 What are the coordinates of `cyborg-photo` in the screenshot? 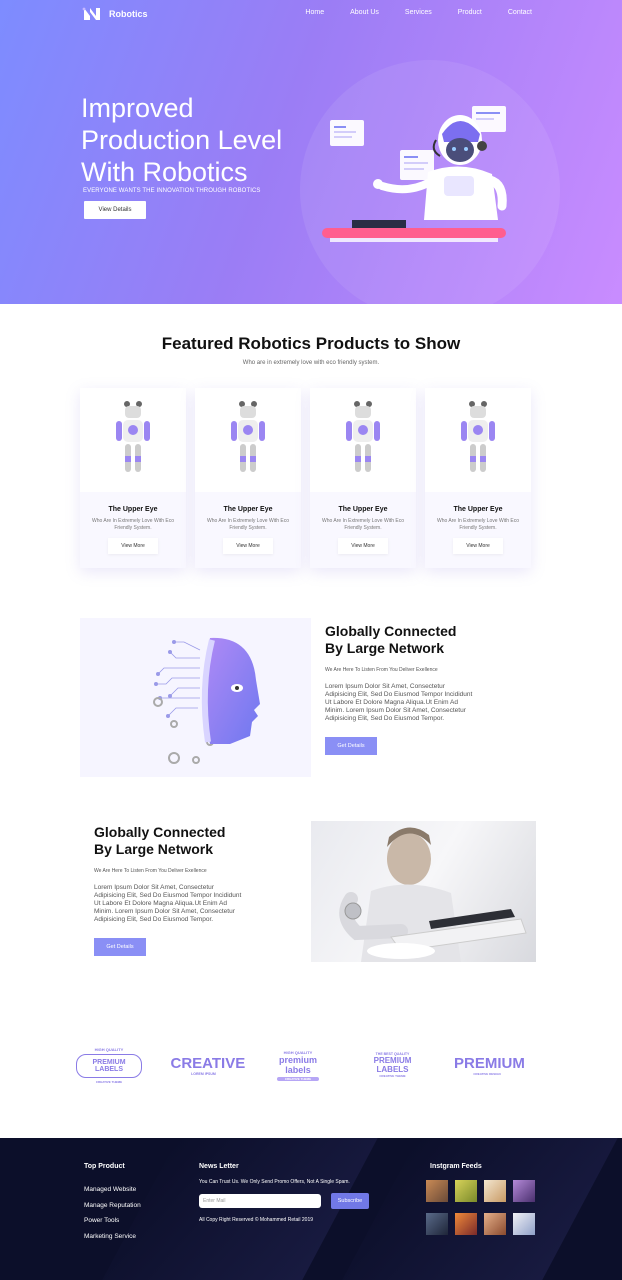 It's located at (423, 891).